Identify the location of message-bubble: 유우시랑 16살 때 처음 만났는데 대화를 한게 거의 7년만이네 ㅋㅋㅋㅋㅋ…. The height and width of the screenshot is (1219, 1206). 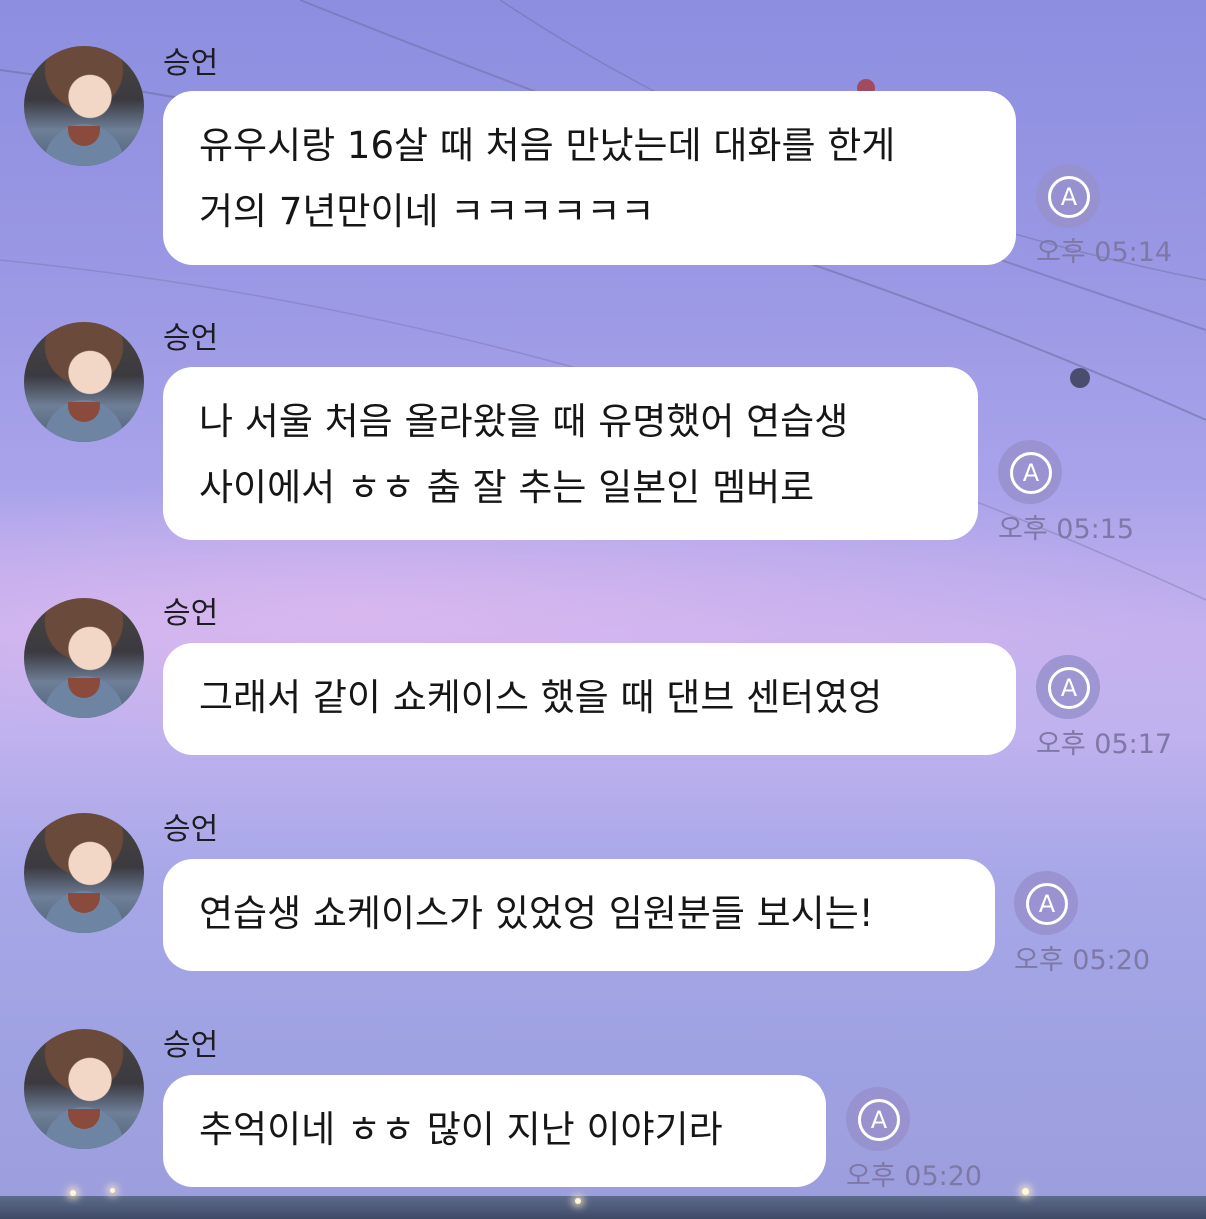
(589, 178).